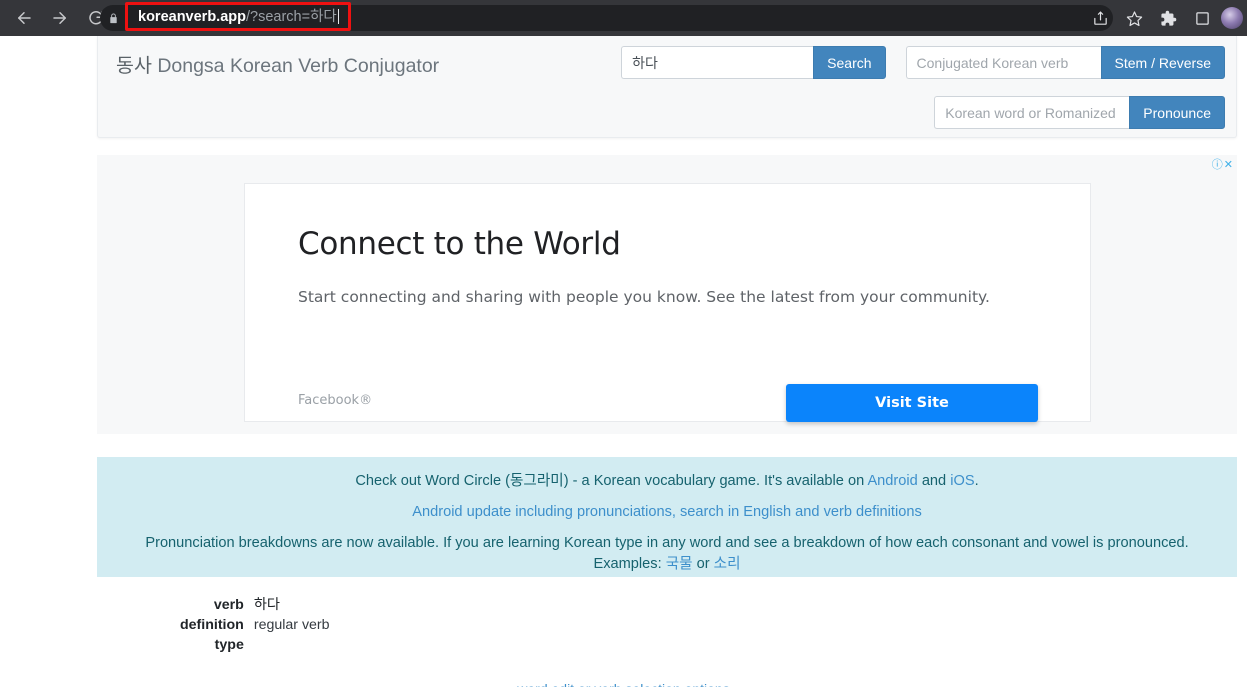 The image size is (1247, 687). What do you see at coordinates (212, 625) in the screenshot?
I see `row-label-definition: definition` at bounding box center [212, 625].